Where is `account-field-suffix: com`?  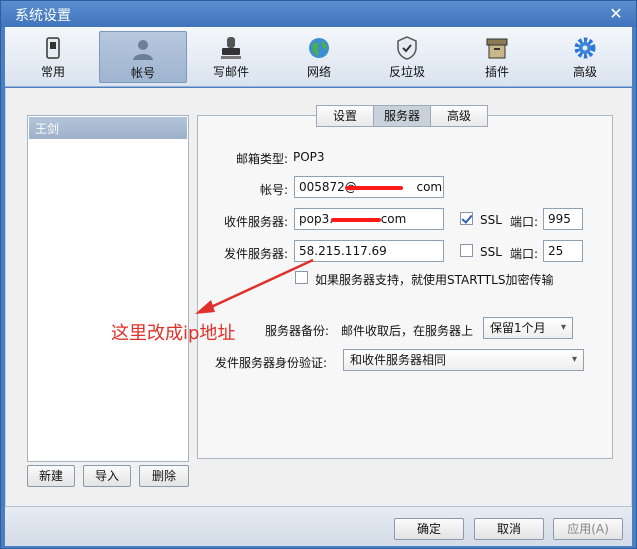 account-field-suffix: com is located at coordinates (429, 187).